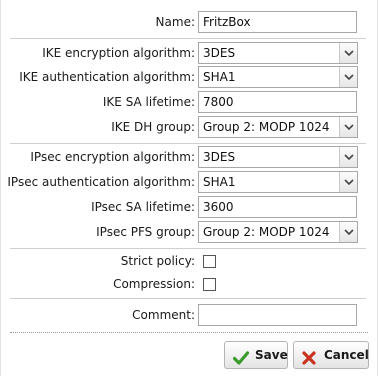 The image size is (378, 376). I want to click on save-button: Save, so click(256, 355).